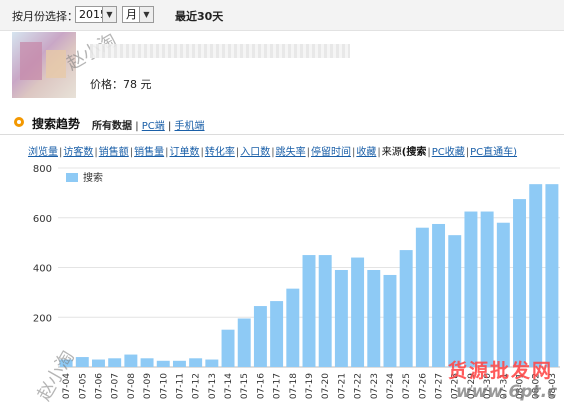 The height and width of the screenshot is (415, 564). What do you see at coordinates (42, 318) in the screenshot?
I see `y-tick-label: 200` at bounding box center [42, 318].